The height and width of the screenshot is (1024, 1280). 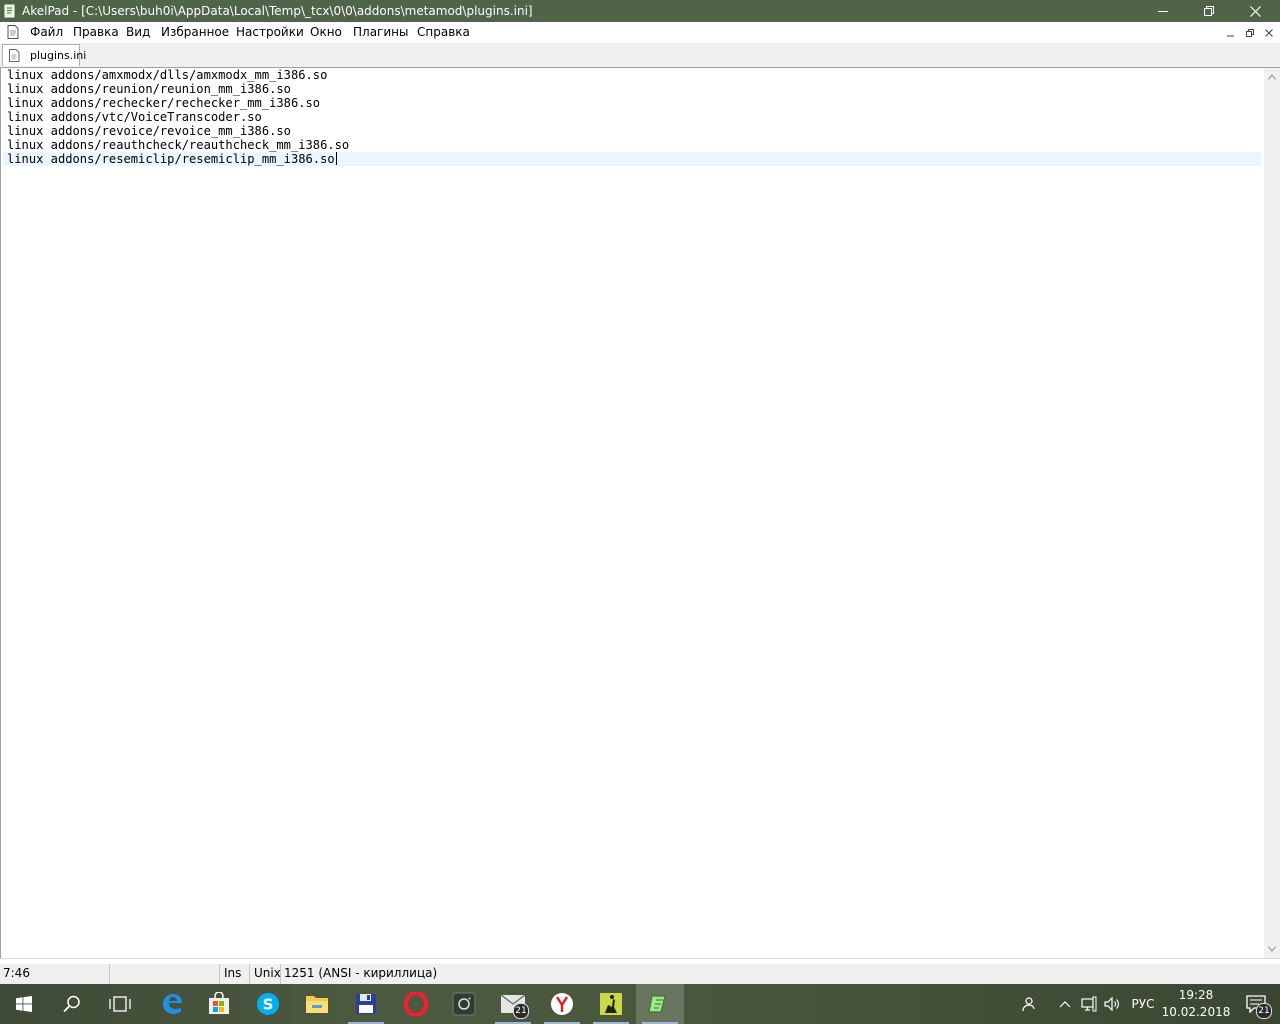 I want to click on taskbar-yandex, so click(x=562, y=1004).